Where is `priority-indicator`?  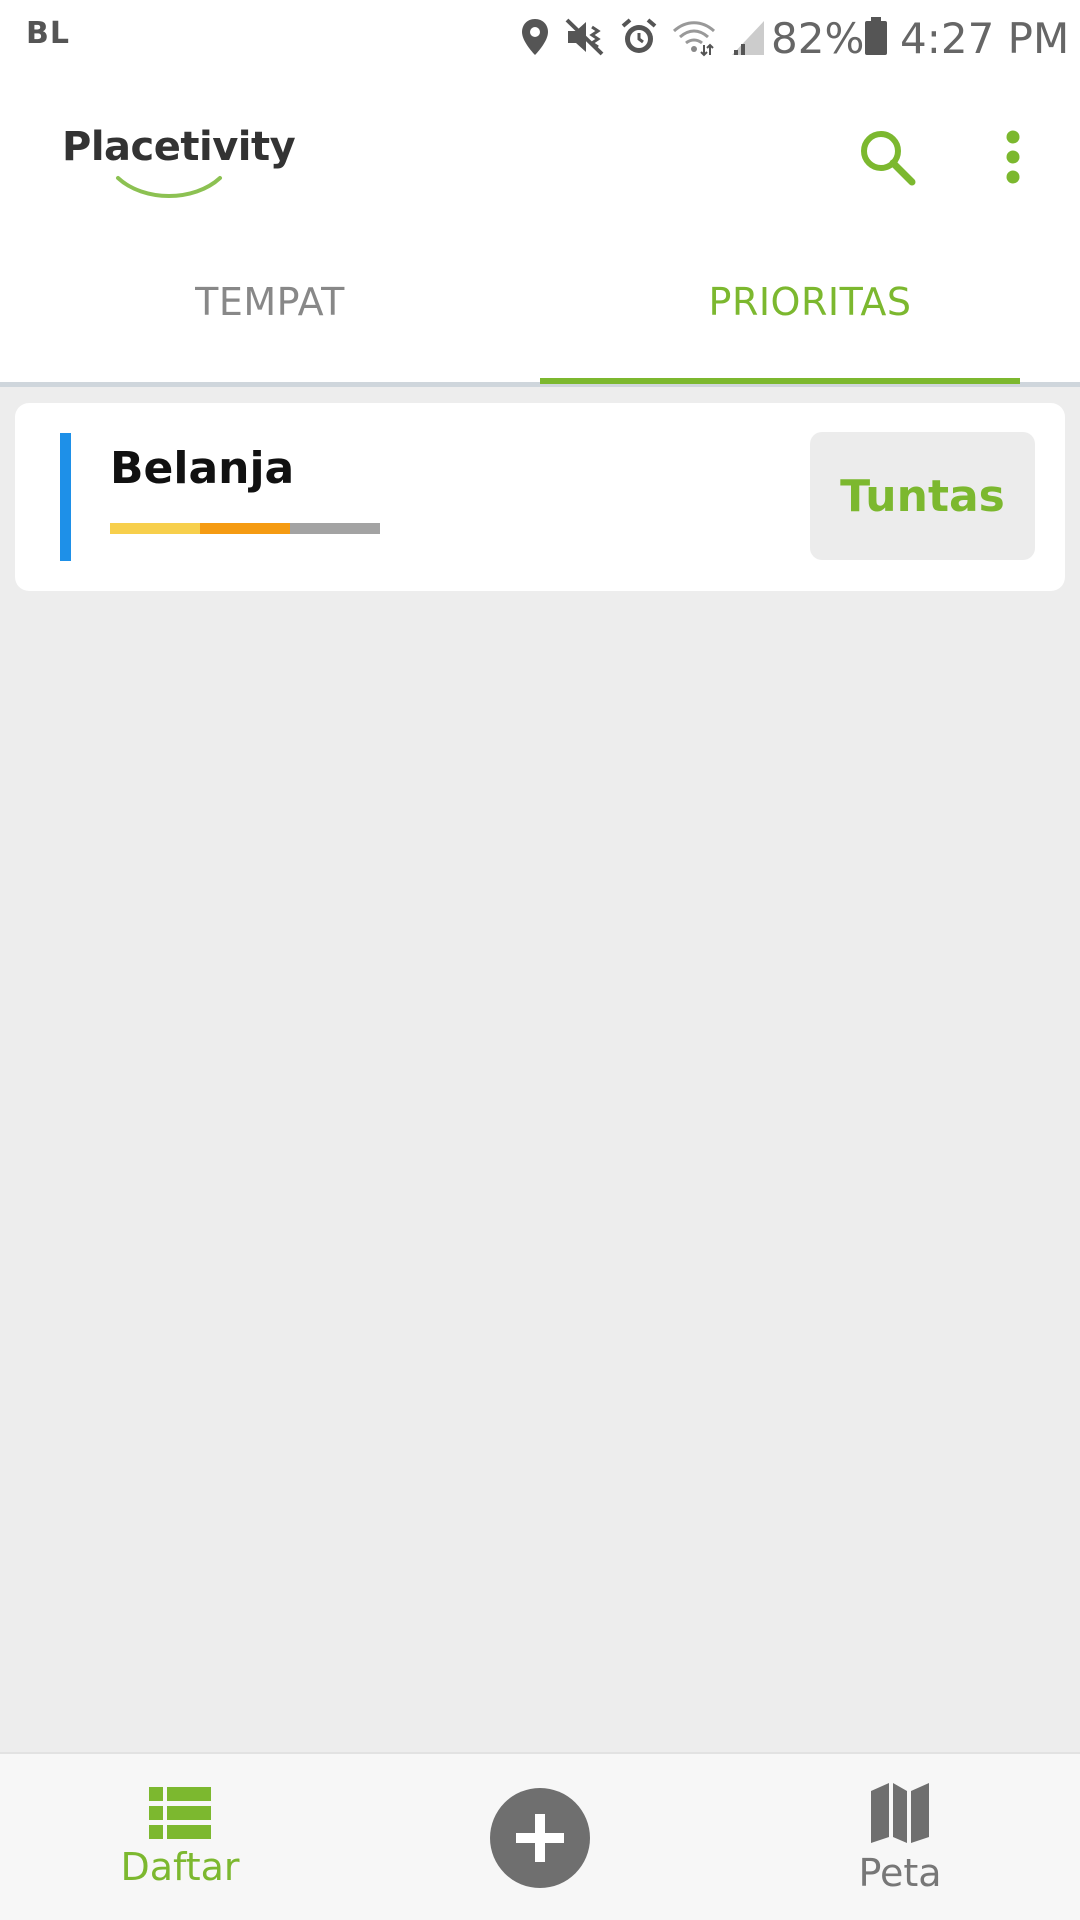
priority-indicator is located at coordinates (245, 528).